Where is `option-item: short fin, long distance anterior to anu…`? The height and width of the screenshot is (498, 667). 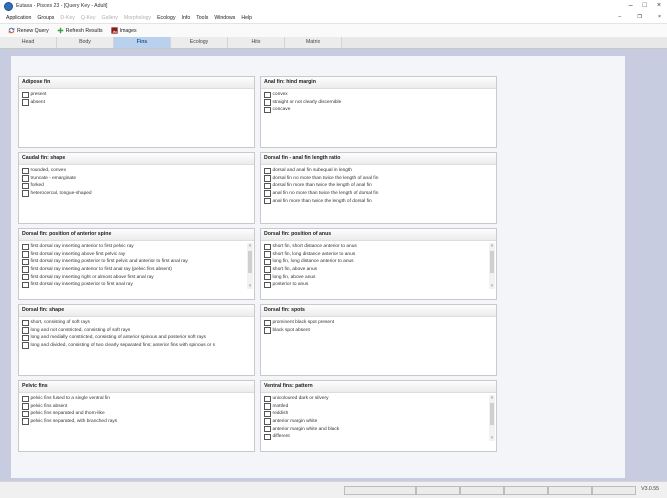
option-item: short fin, long distance anterior to anu… is located at coordinates (375, 255).